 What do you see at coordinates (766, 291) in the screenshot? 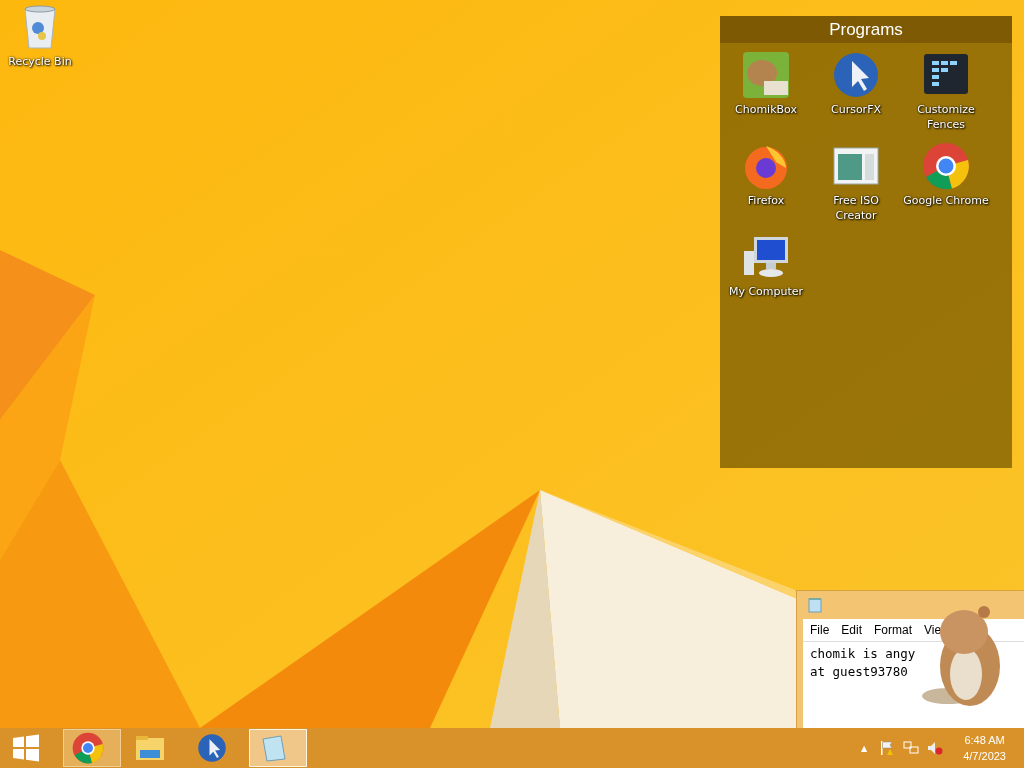
I see `icon-label: My Computer` at bounding box center [766, 291].